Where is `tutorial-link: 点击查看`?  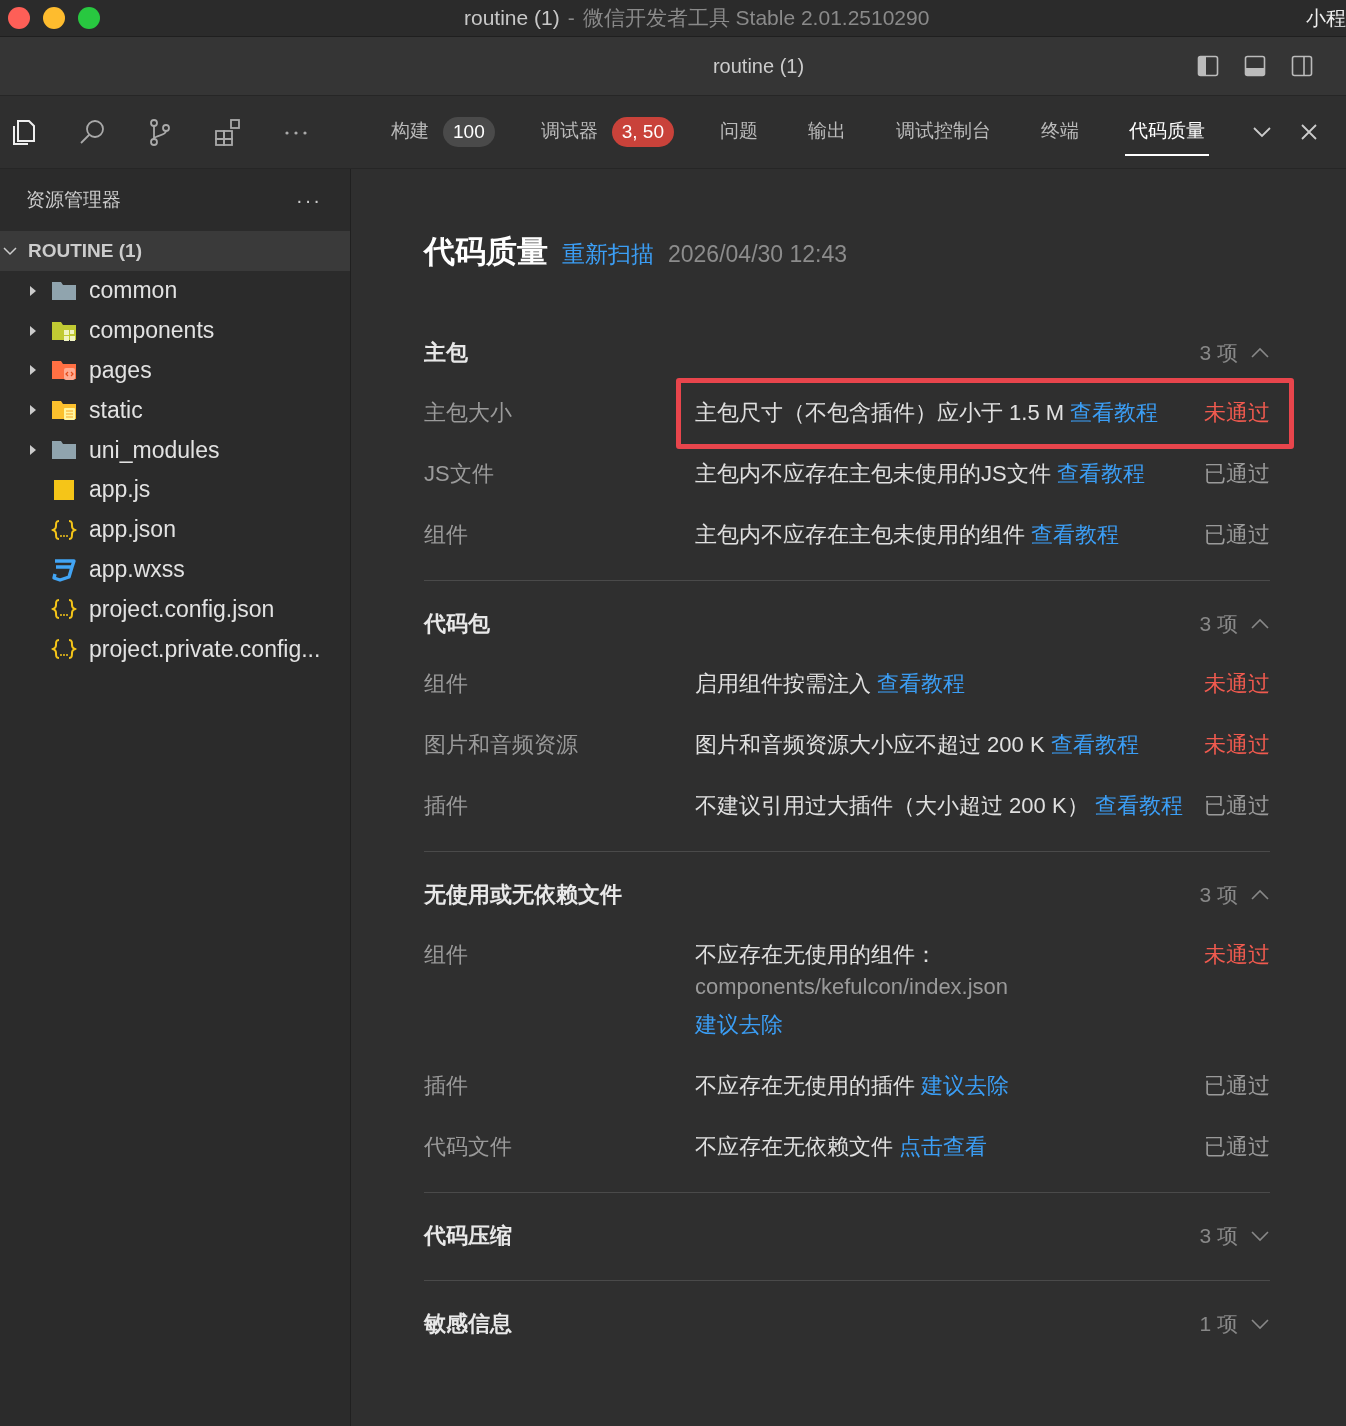
tutorial-link: 点击查看 is located at coordinates (943, 1146).